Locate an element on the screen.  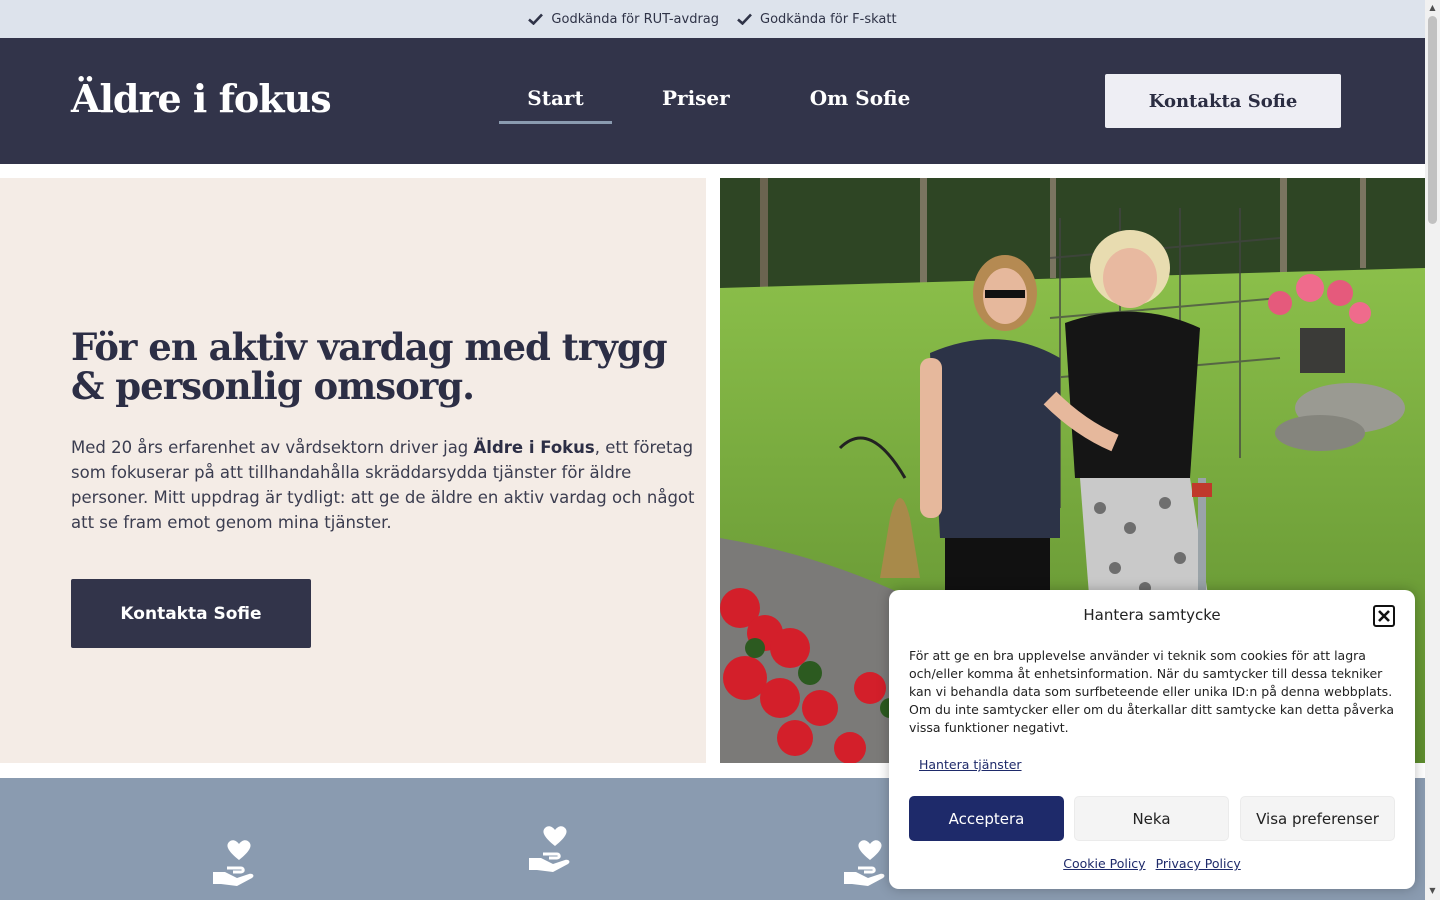
hero-contact-button: Kontakta Sofie is located at coordinates (191, 613).